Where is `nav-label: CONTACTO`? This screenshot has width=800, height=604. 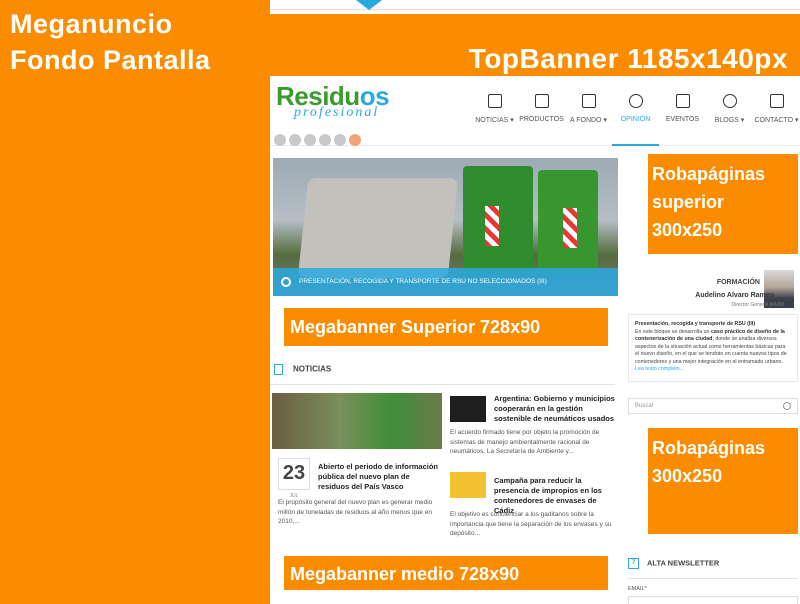
nav-label: CONTACTO is located at coordinates (774, 120).